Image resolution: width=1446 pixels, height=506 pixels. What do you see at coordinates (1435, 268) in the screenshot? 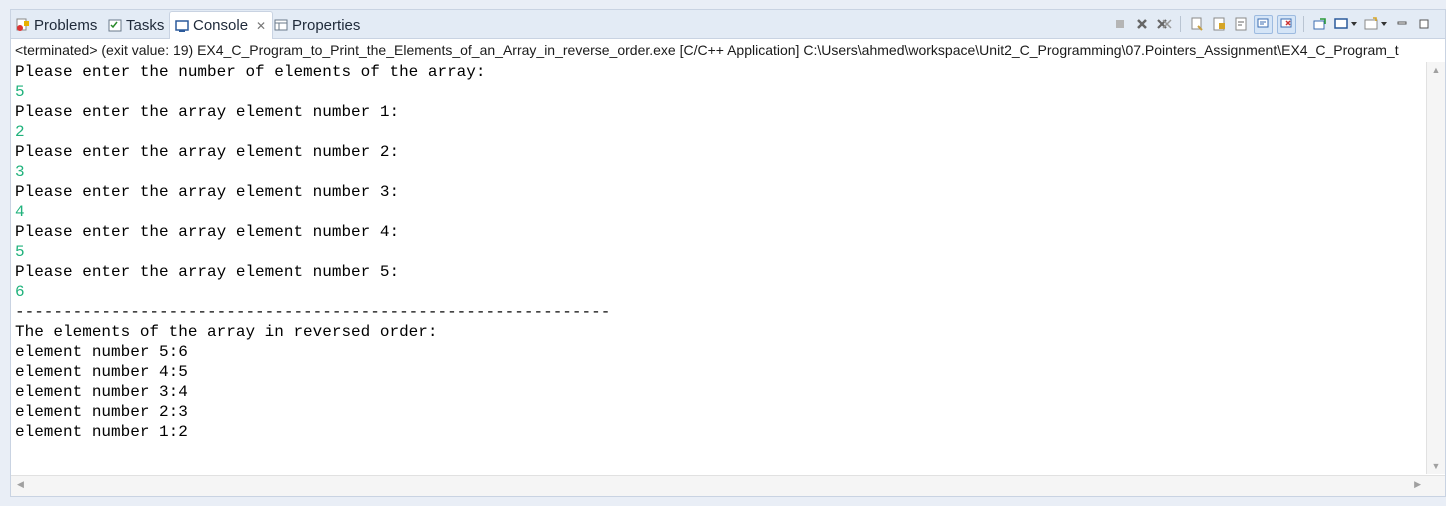
I see `vertical-scrollbar: ▲ ▼` at bounding box center [1435, 268].